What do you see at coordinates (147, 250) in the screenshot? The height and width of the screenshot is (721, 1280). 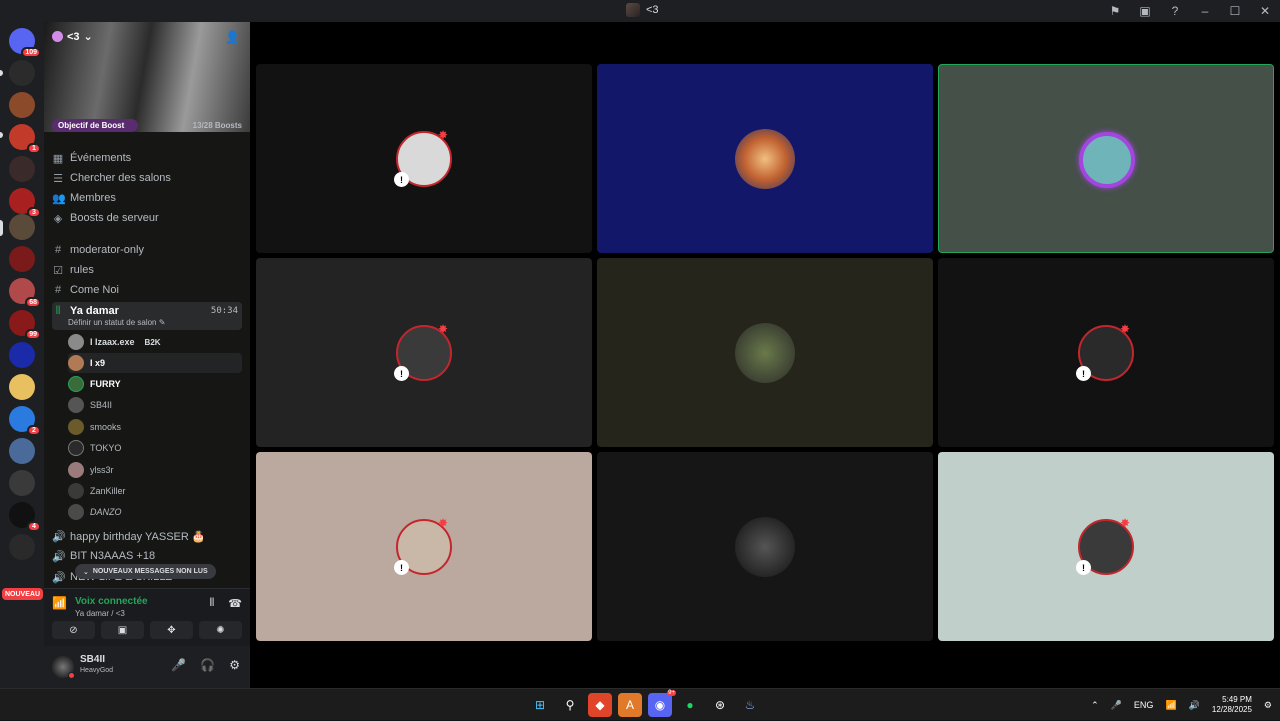 I see `channel-moderator-only: # moderator-only` at bounding box center [147, 250].